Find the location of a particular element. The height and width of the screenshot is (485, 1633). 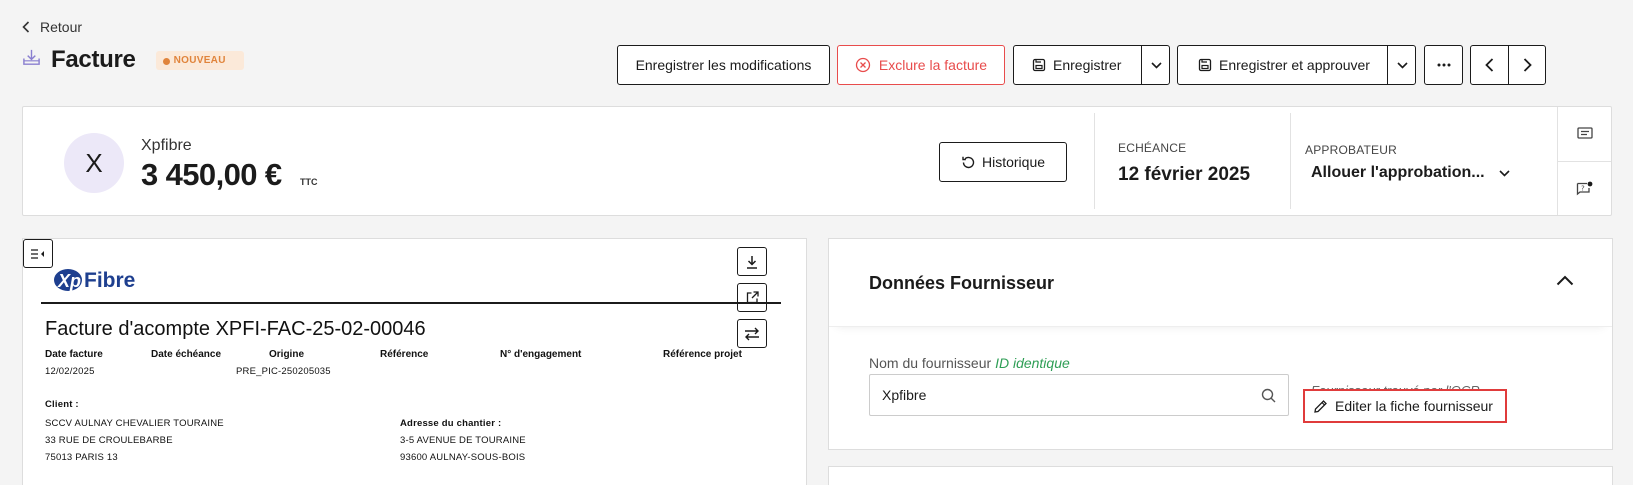

edit-supplier-button: Editer la fiche fournisseur is located at coordinates (1405, 406).